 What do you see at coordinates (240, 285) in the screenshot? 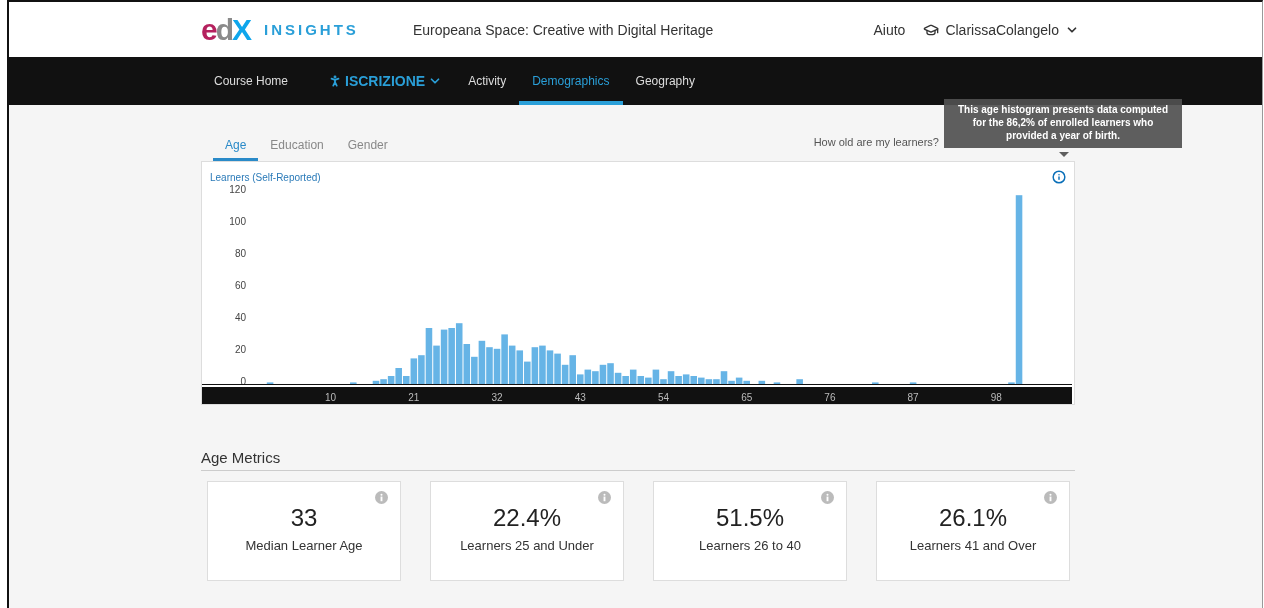
I see `axis-tick-label: 60` at bounding box center [240, 285].